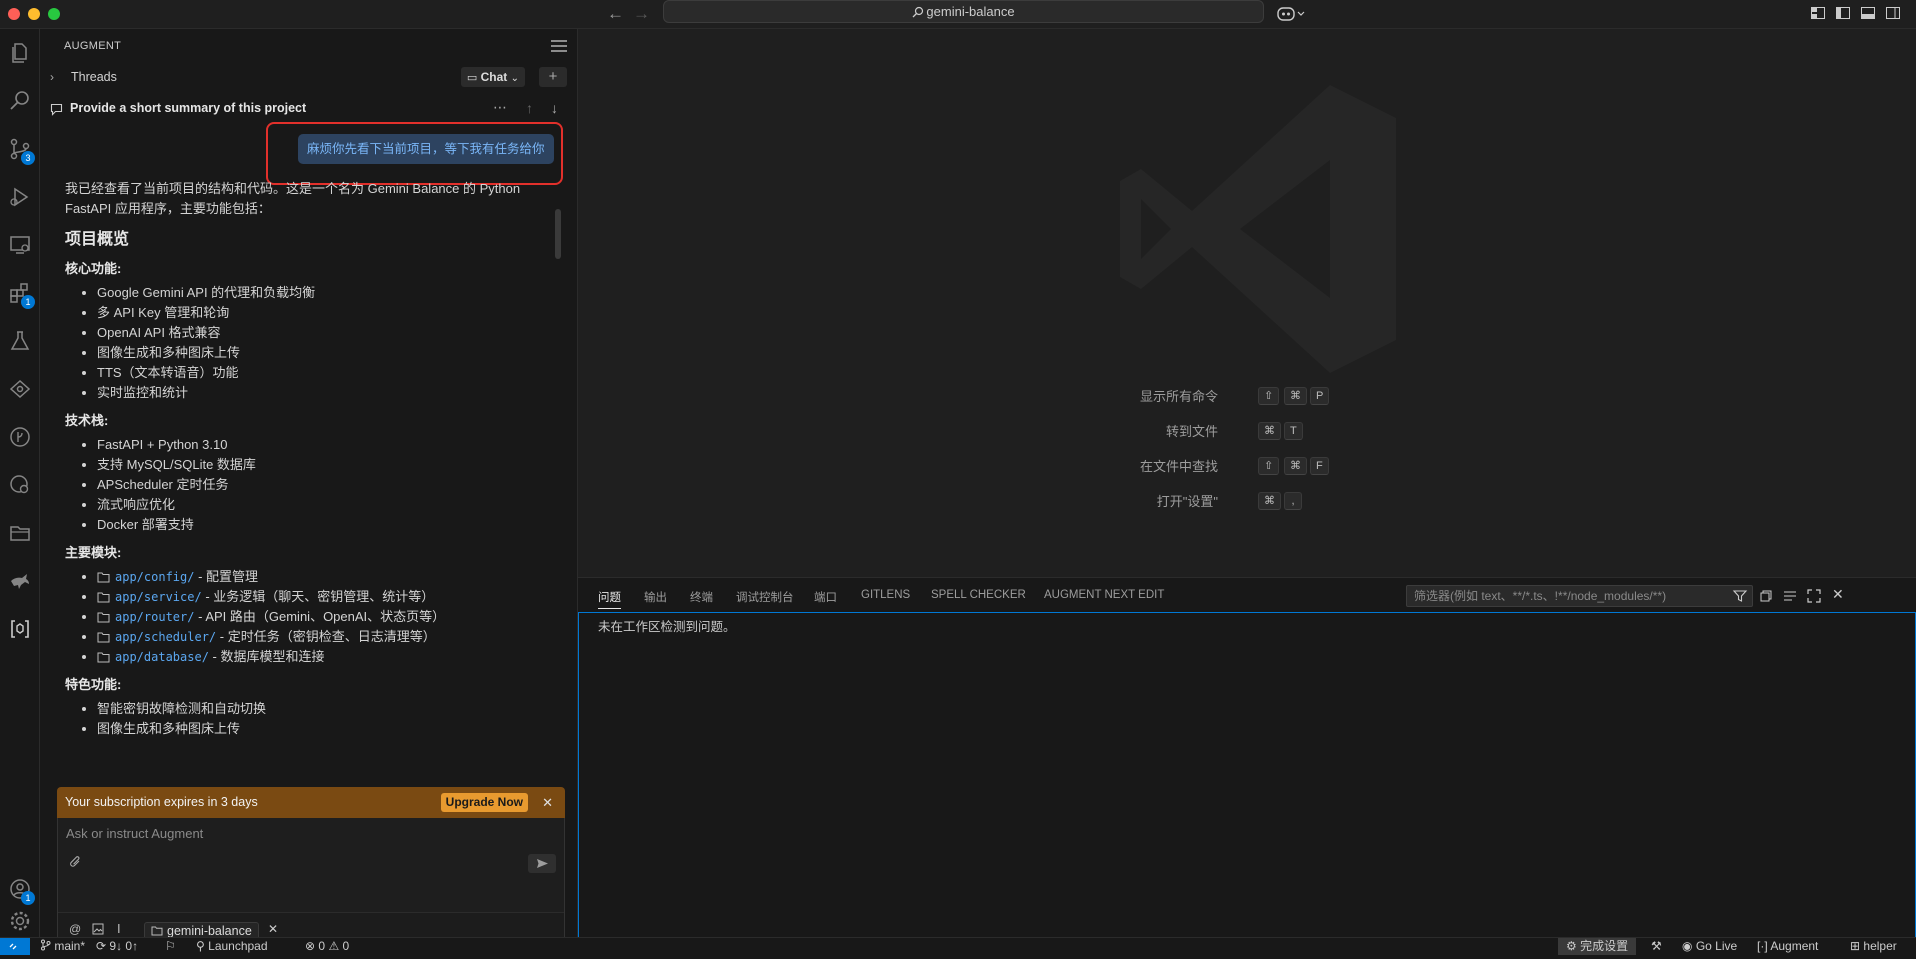 This screenshot has width=1916, height=959. Describe the element at coordinates (21, 891) in the screenshot. I see `accounts-icon: 1` at that location.